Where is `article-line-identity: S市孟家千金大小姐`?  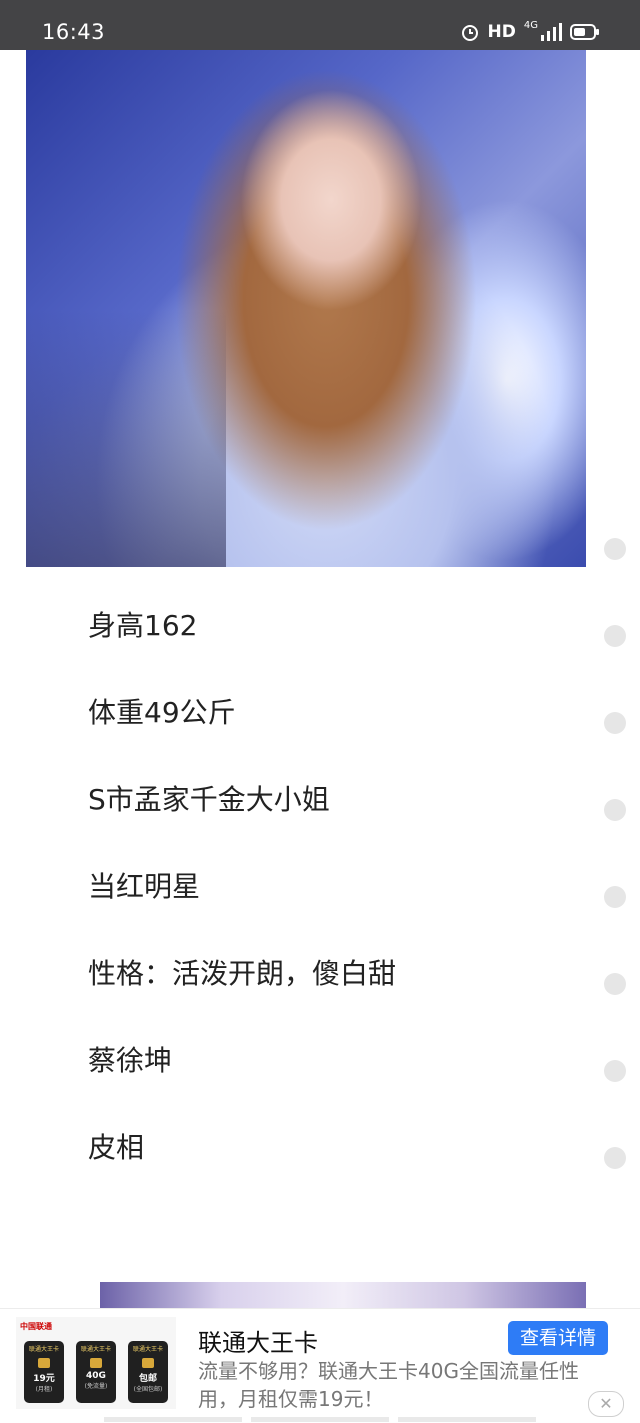 article-line-identity: S市孟家千金大小姐 is located at coordinates (209, 799).